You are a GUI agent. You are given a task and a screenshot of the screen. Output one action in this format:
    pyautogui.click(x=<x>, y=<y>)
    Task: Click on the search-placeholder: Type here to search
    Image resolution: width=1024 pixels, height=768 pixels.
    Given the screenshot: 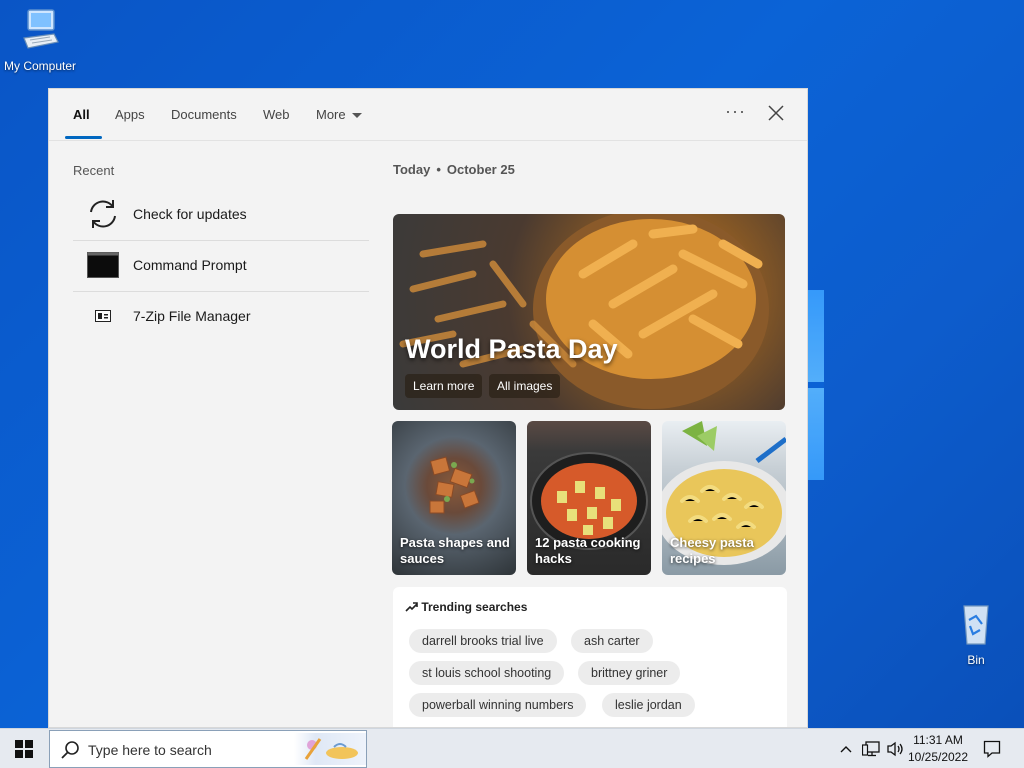 What is the action you would take?
    pyautogui.click(x=150, y=750)
    